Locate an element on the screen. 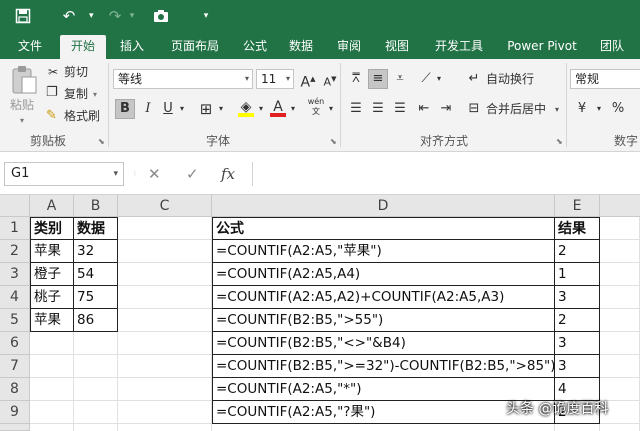 The width and height of the screenshot is (640, 431). underline-dropdown-icon: ▾ is located at coordinates (182, 109).